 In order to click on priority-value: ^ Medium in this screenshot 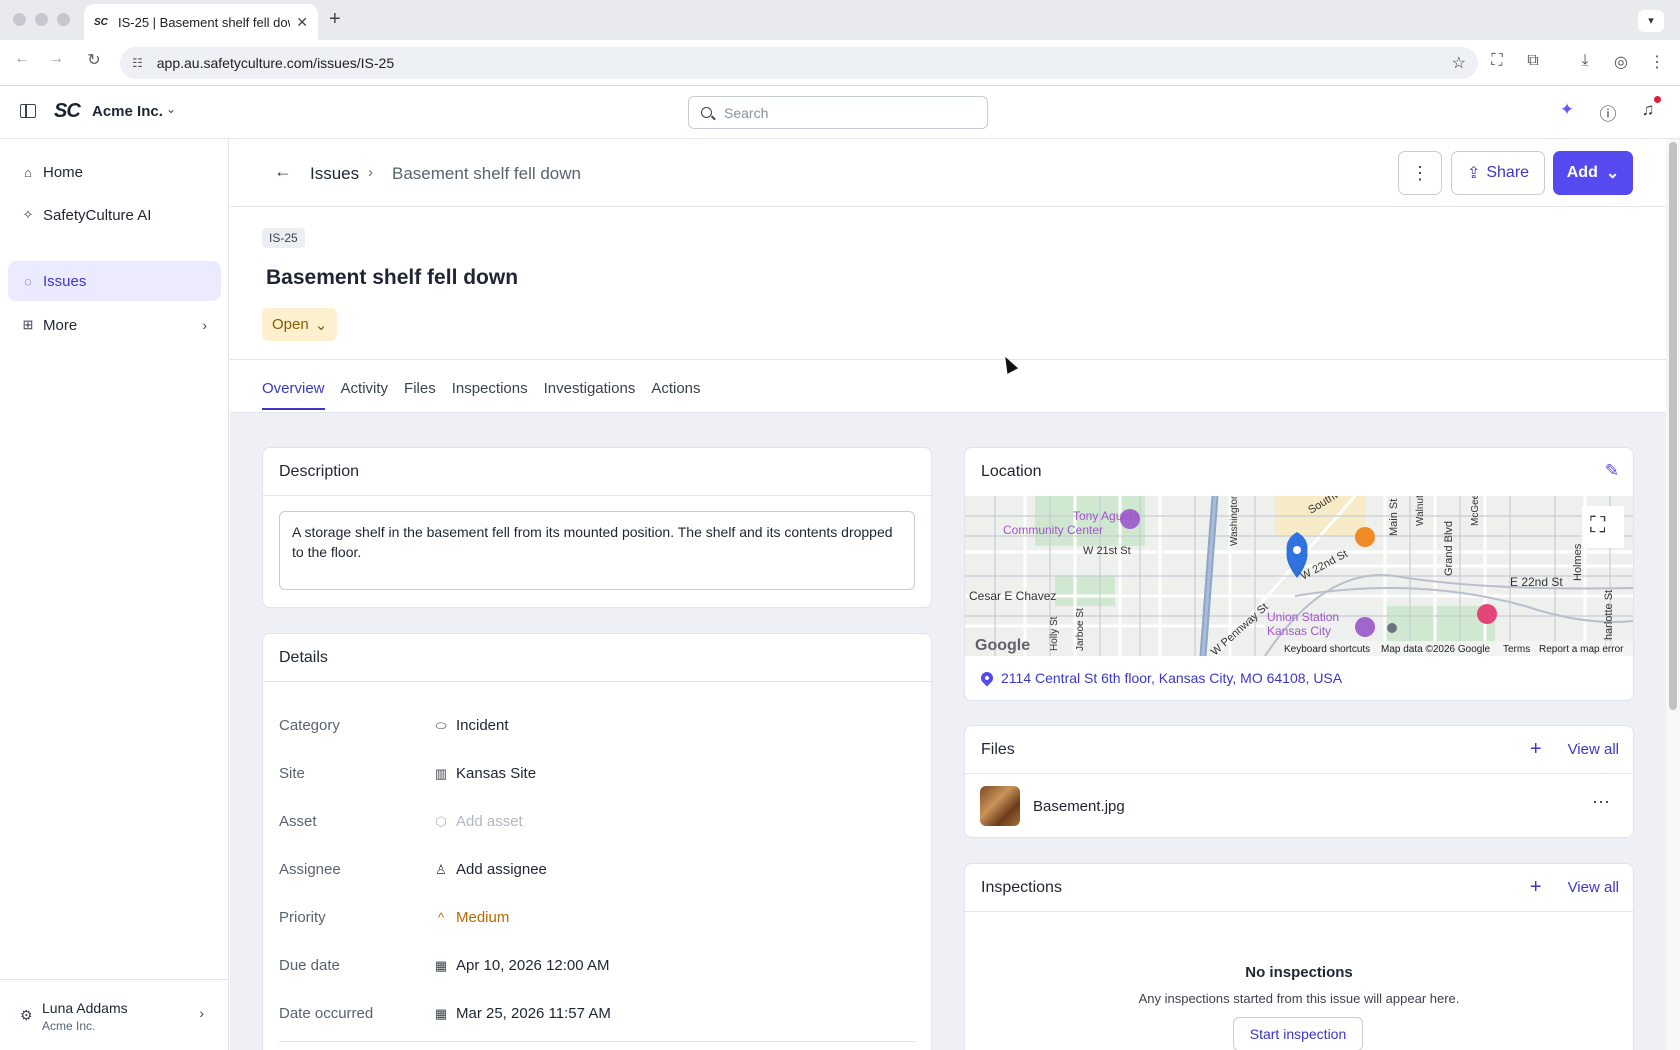, I will do `click(471, 917)`.